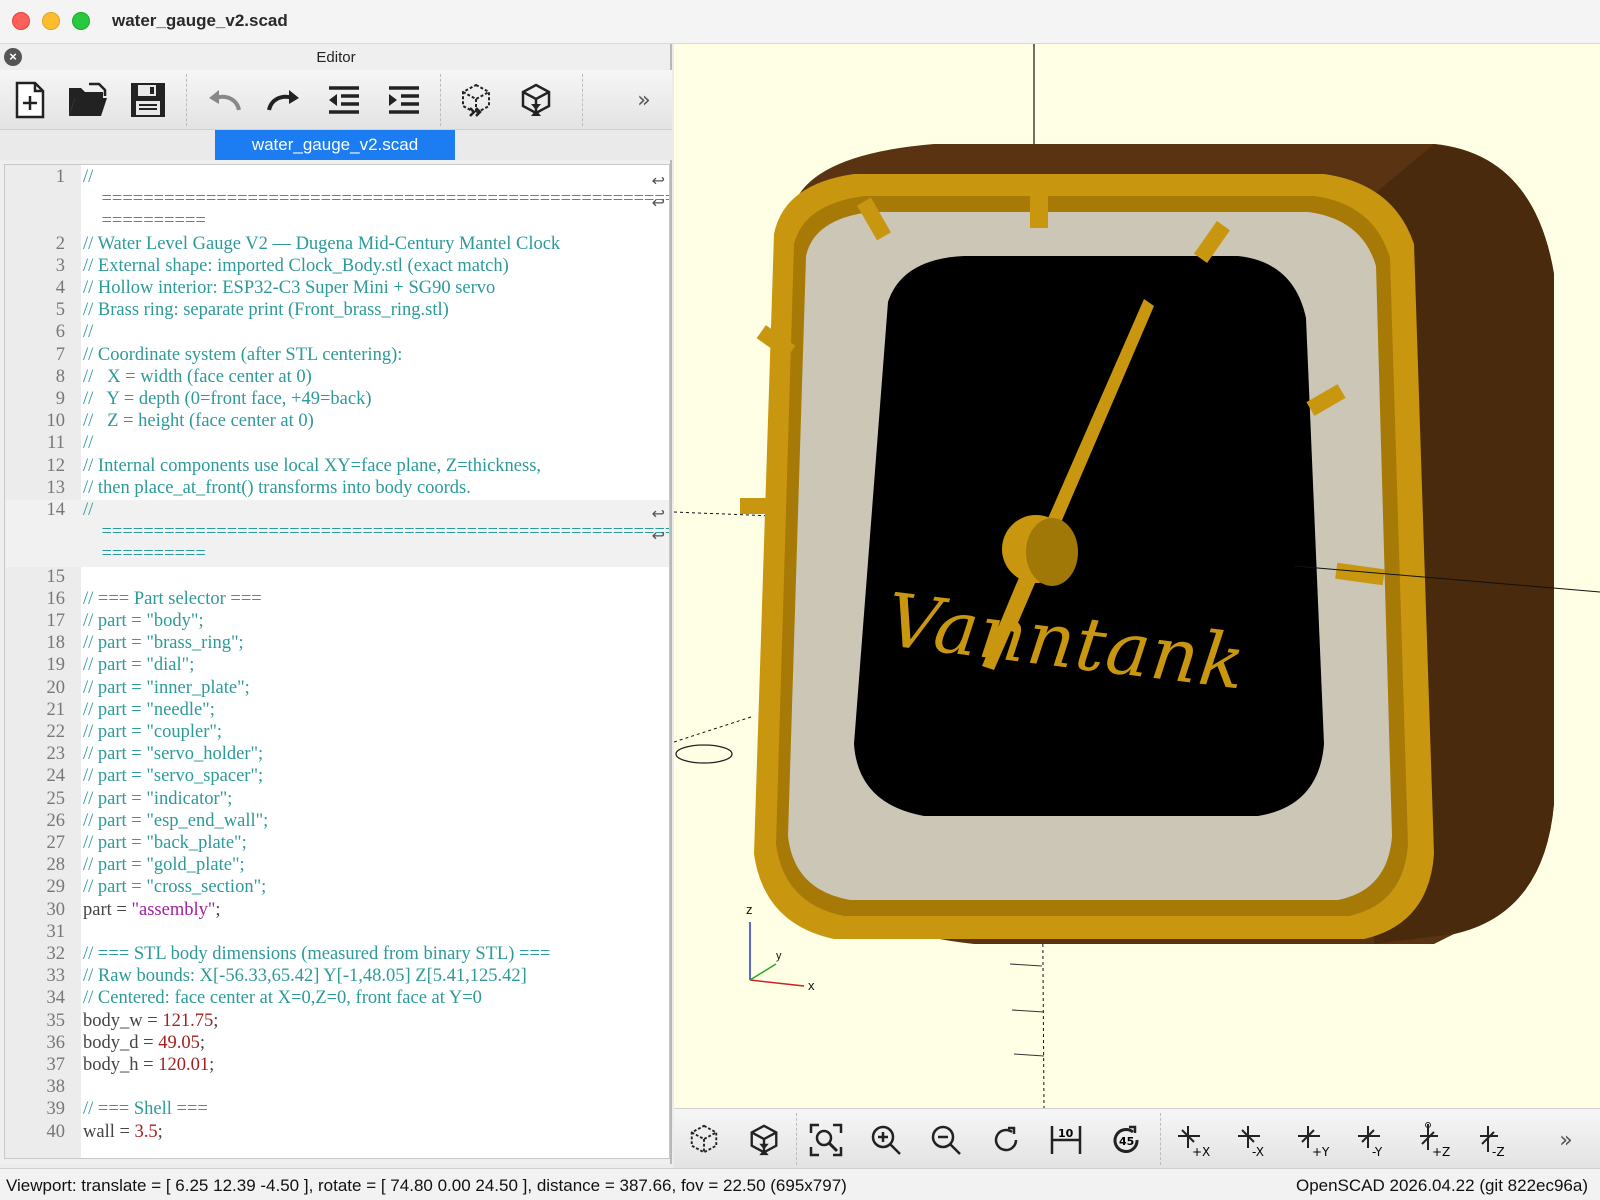  Describe the element at coordinates (946, 1140) in the screenshot. I see `zoom-out-icon` at that location.